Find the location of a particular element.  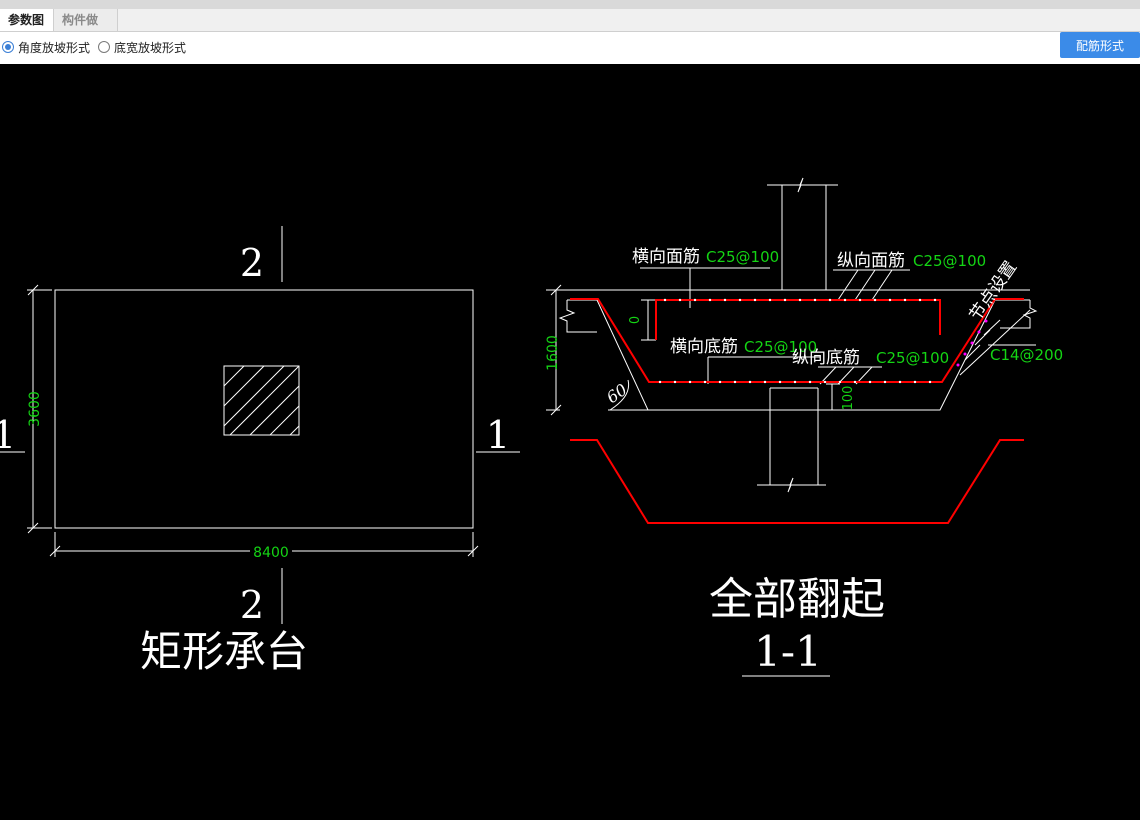

rebar-shape-detail is located at coordinates (797, 481).